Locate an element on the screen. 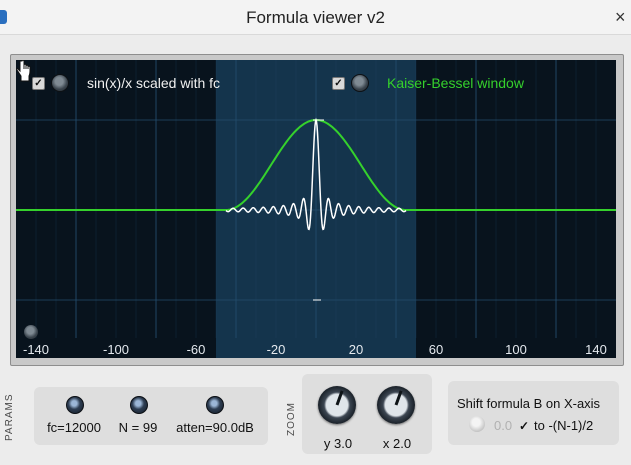 This screenshot has height=465, width=631. zoom-x-knob is located at coordinates (396, 405).